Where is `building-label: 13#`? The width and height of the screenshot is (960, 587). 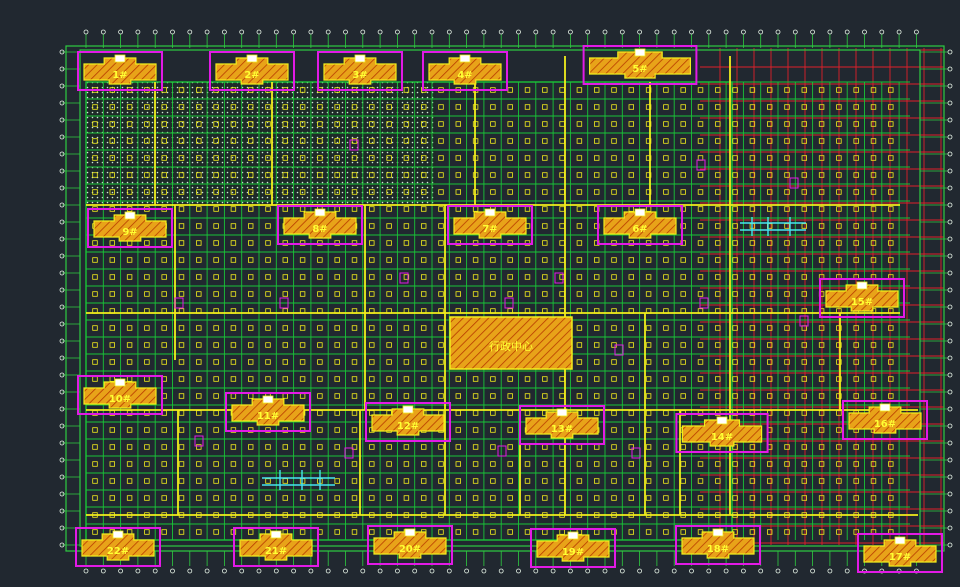
building-label: 13# is located at coordinates (562, 429).